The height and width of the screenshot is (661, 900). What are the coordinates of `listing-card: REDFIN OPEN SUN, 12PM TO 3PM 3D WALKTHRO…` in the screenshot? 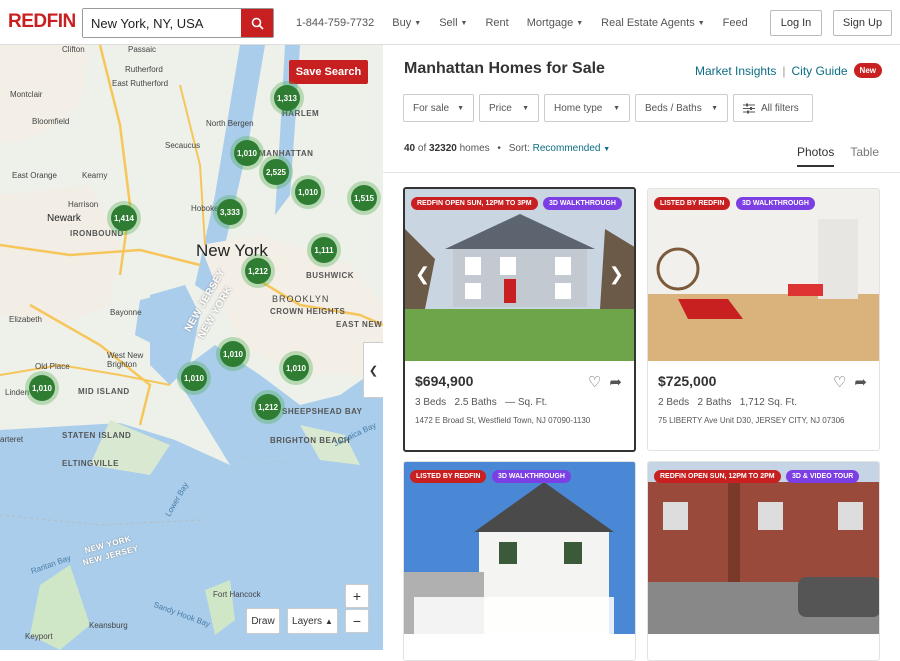 It's located at (519, 319).